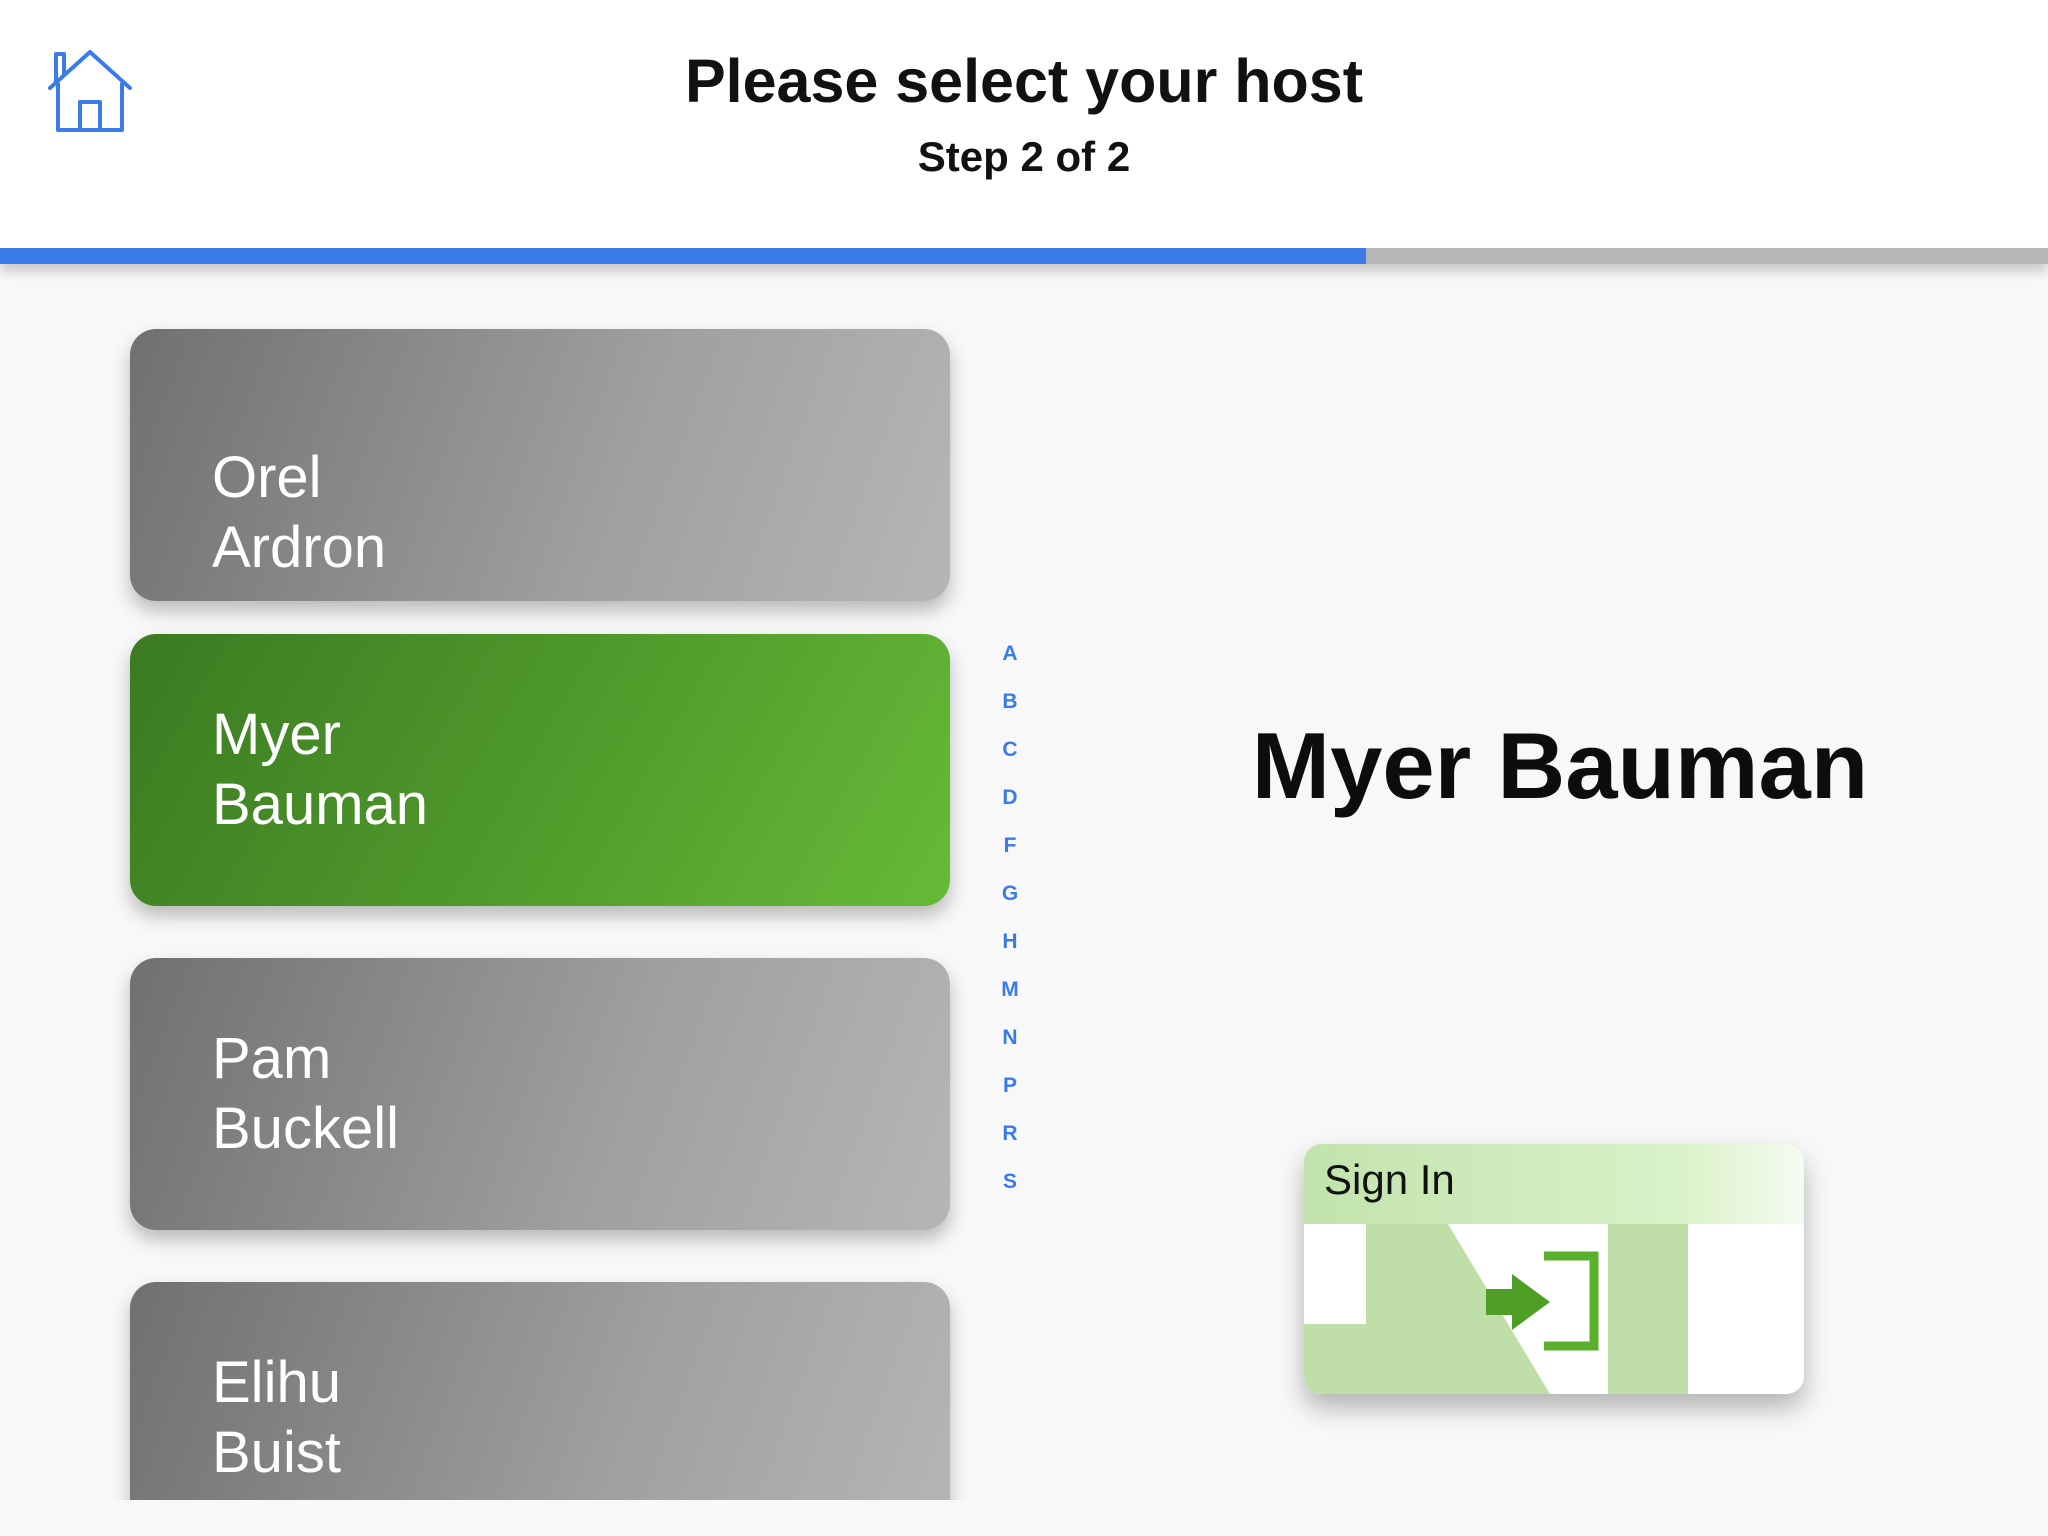 The width and height of the screenshot is (2048, 1536). Describe the element at coordinates (540, 1391) in the screenshot. I see `host-card-elihu-buist: Elihu Buist` at that location.